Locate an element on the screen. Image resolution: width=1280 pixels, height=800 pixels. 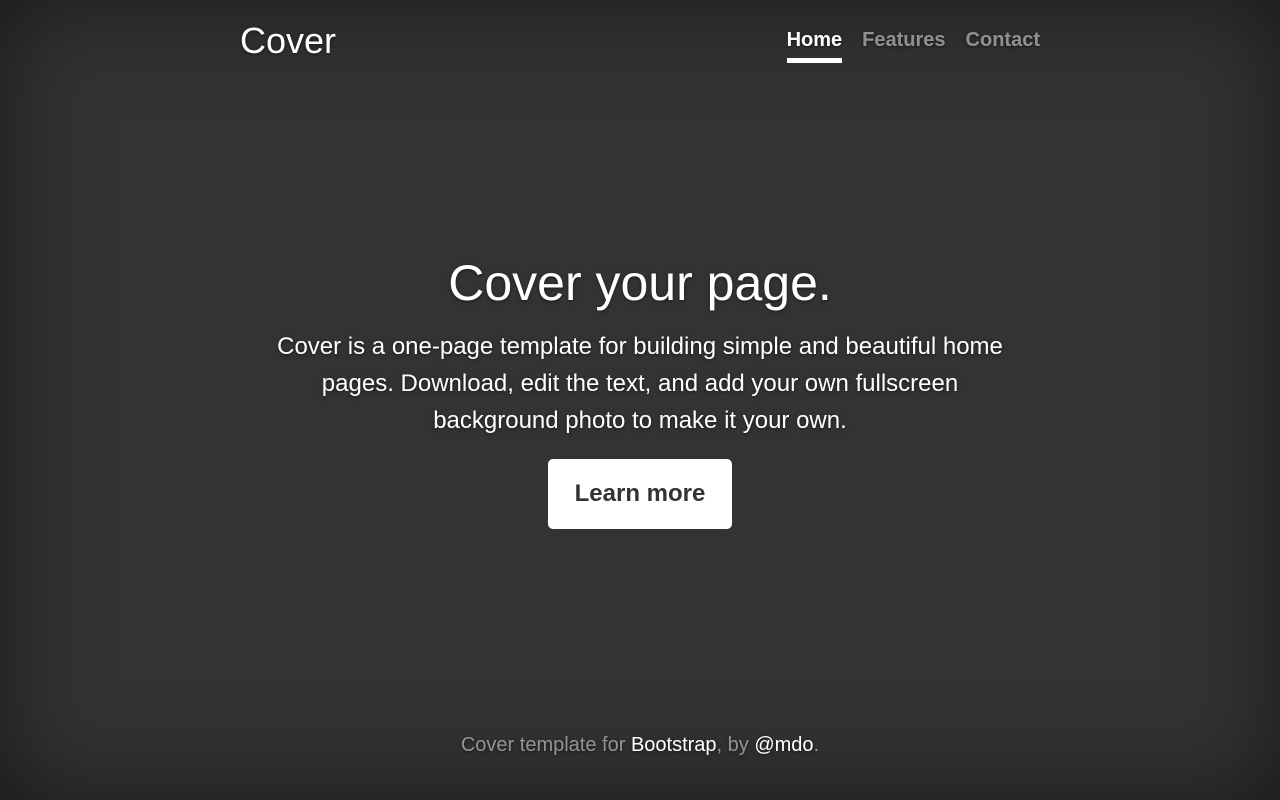
nav-link-features: Features is located at coordinates (903, 41).